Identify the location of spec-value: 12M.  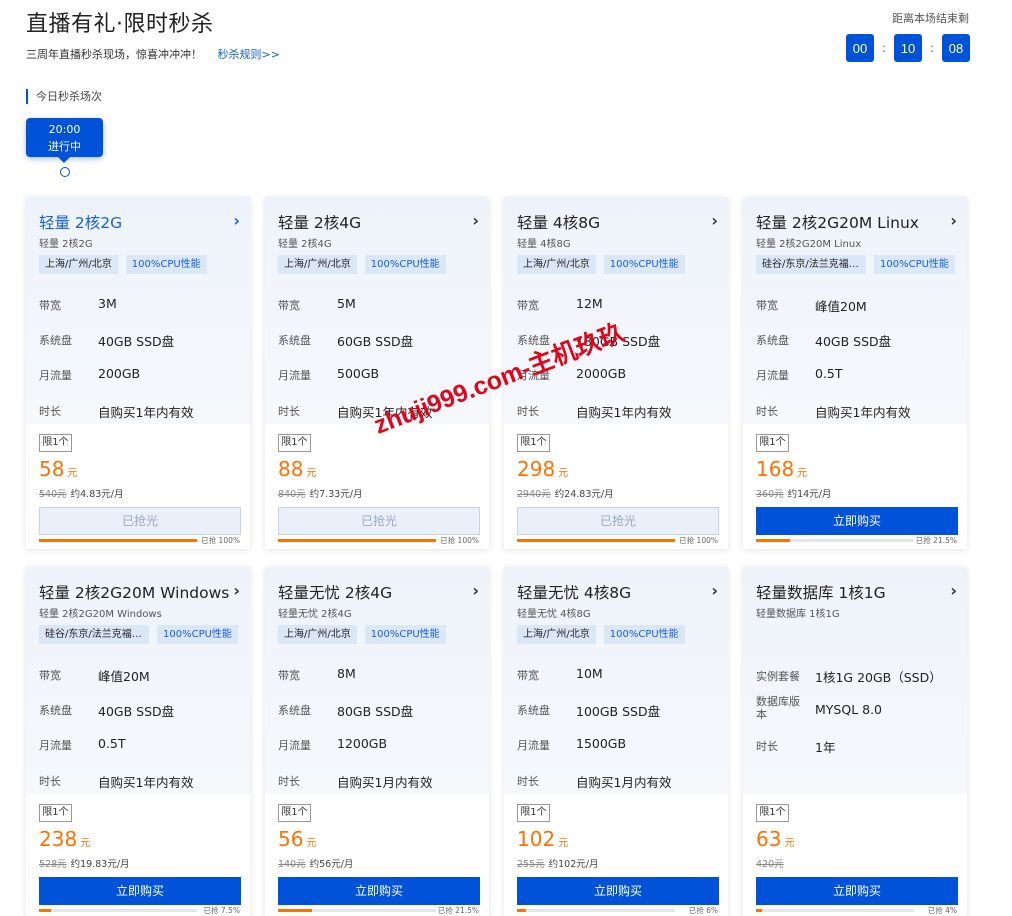
(589, 303).